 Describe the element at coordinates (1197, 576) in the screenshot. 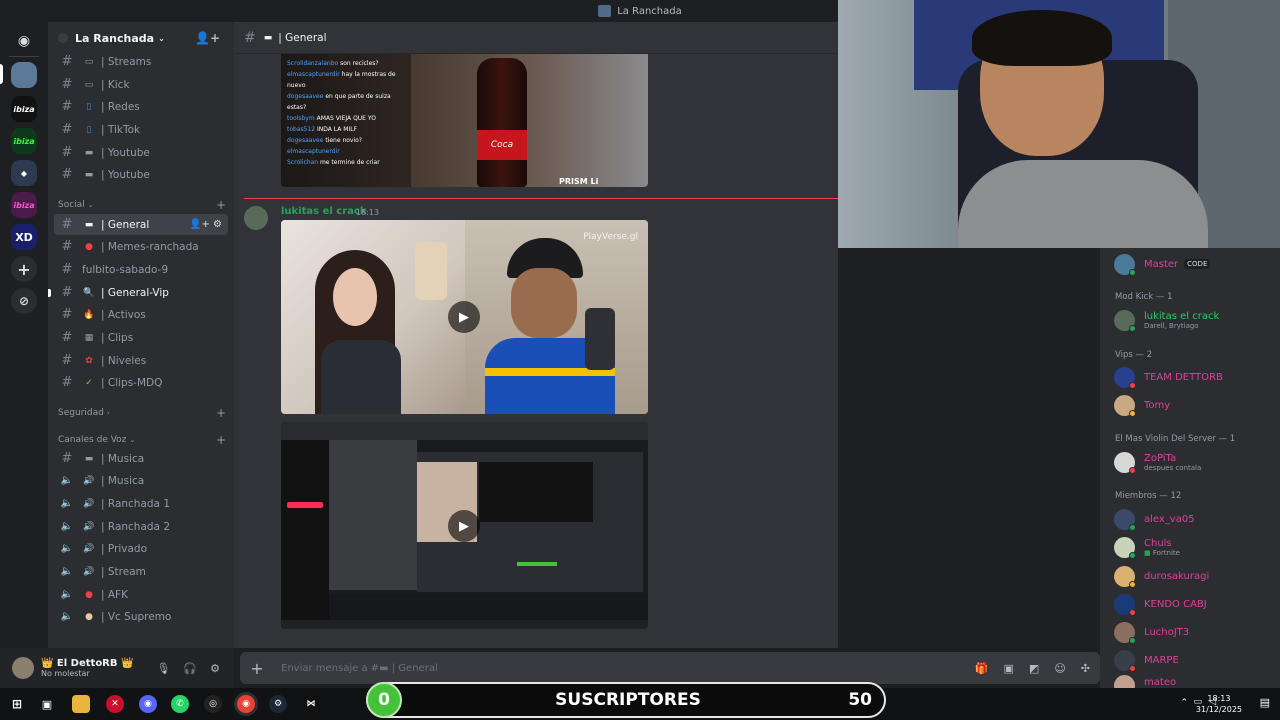

I see `member-durosakuragi: durosakuragi` at that location.